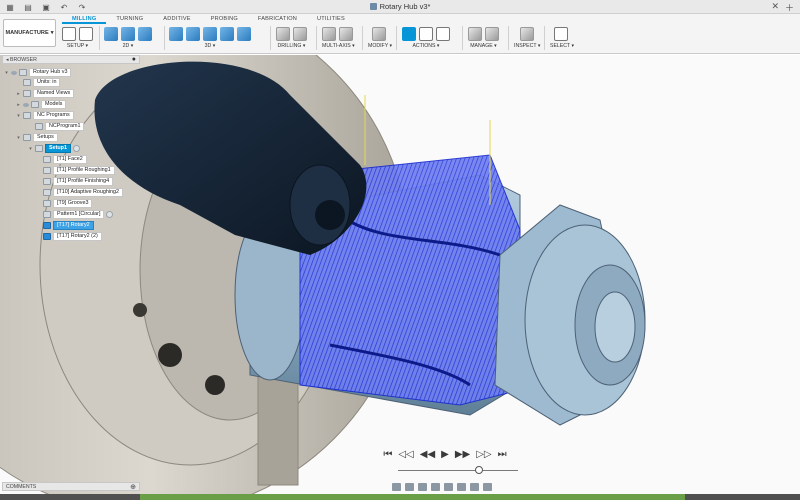 This screenshot has height=500, width=800. I want to click on tree-item-units: Units: in, so click(38, 82).